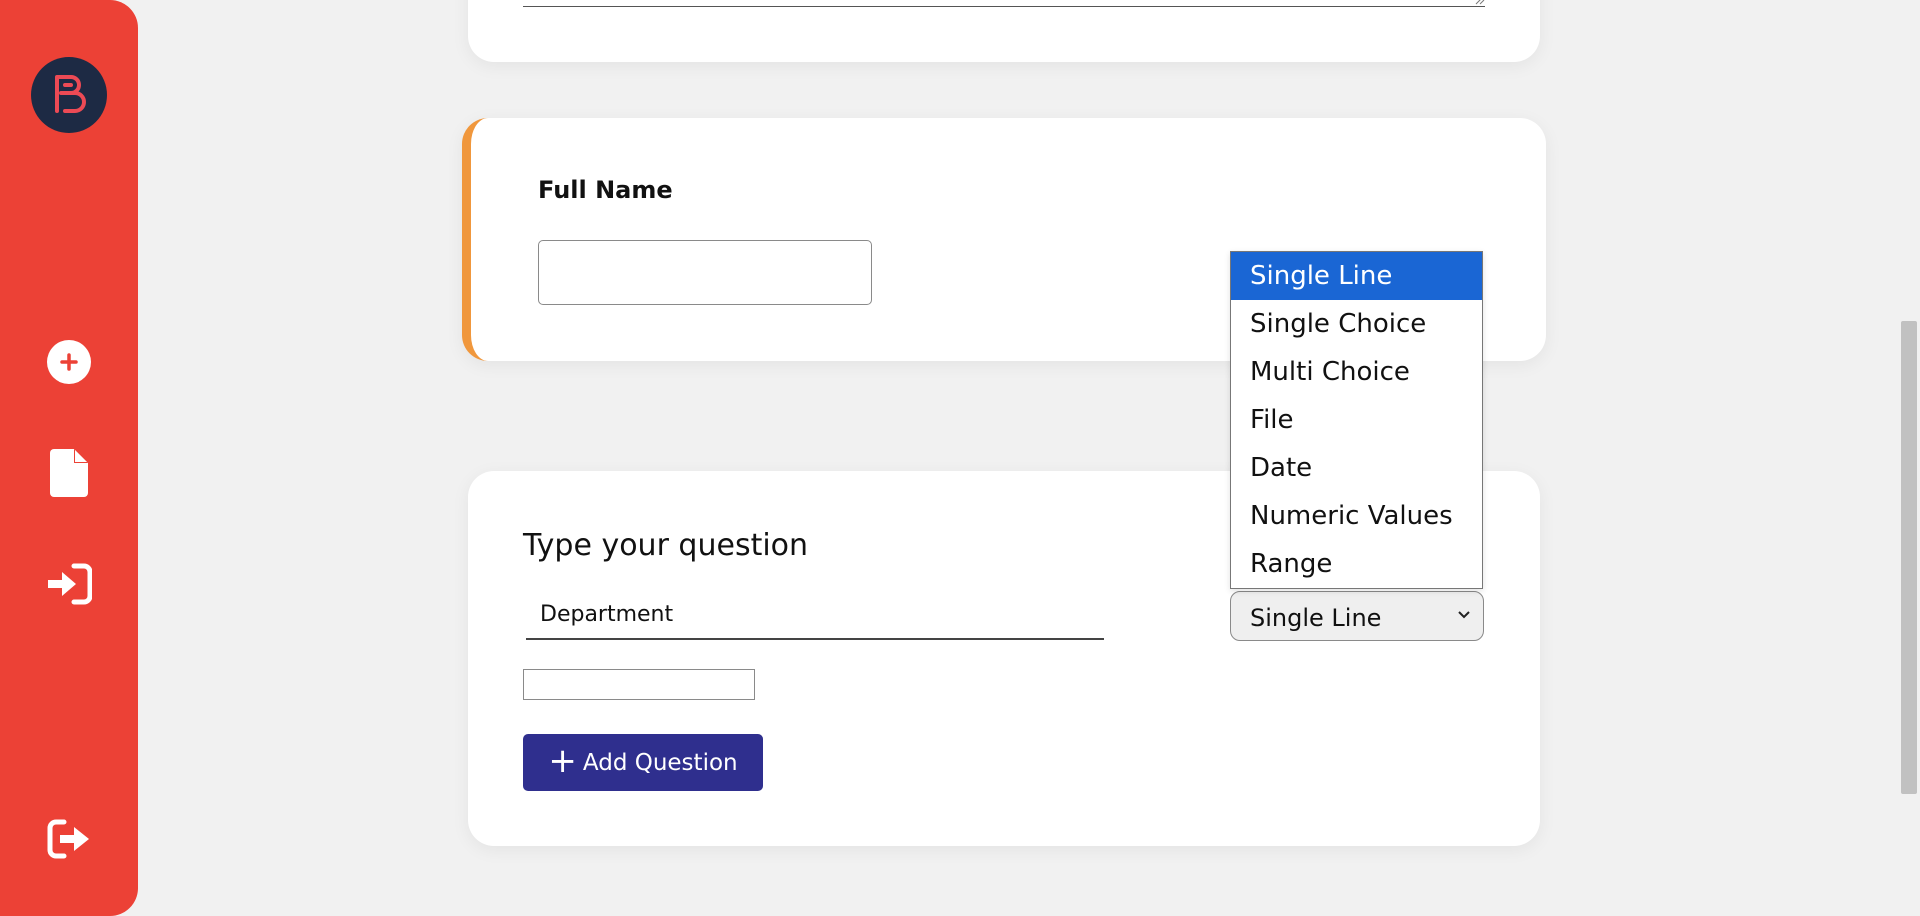 The height and width of the screenshot is (916, 1920). I want to click on chevron-down-icon, so click(1464, 615).